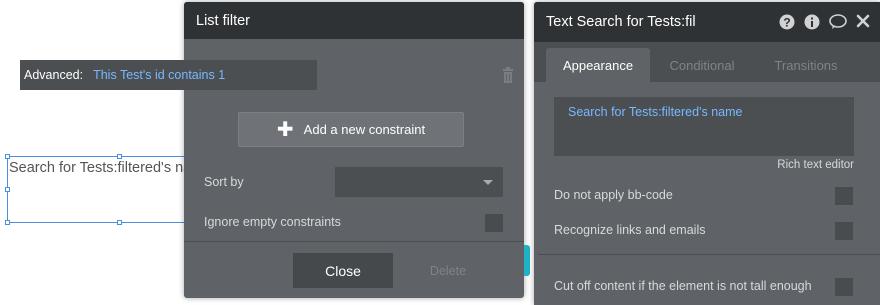 Image resolution: width=880 pixels, height=305 pixels. Describe the element at coordinates (613, 195) in the screenshot. I see `option-label-bb-code: Do not apply bb-code` at that location.